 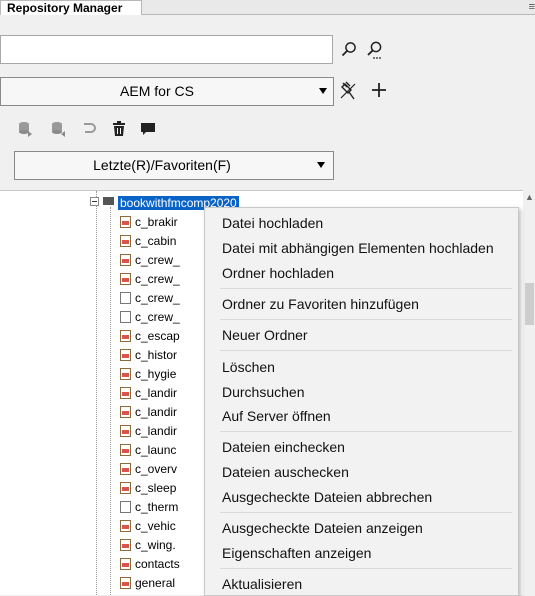 I want to click on folder-icon, so click(x=108, y=201).